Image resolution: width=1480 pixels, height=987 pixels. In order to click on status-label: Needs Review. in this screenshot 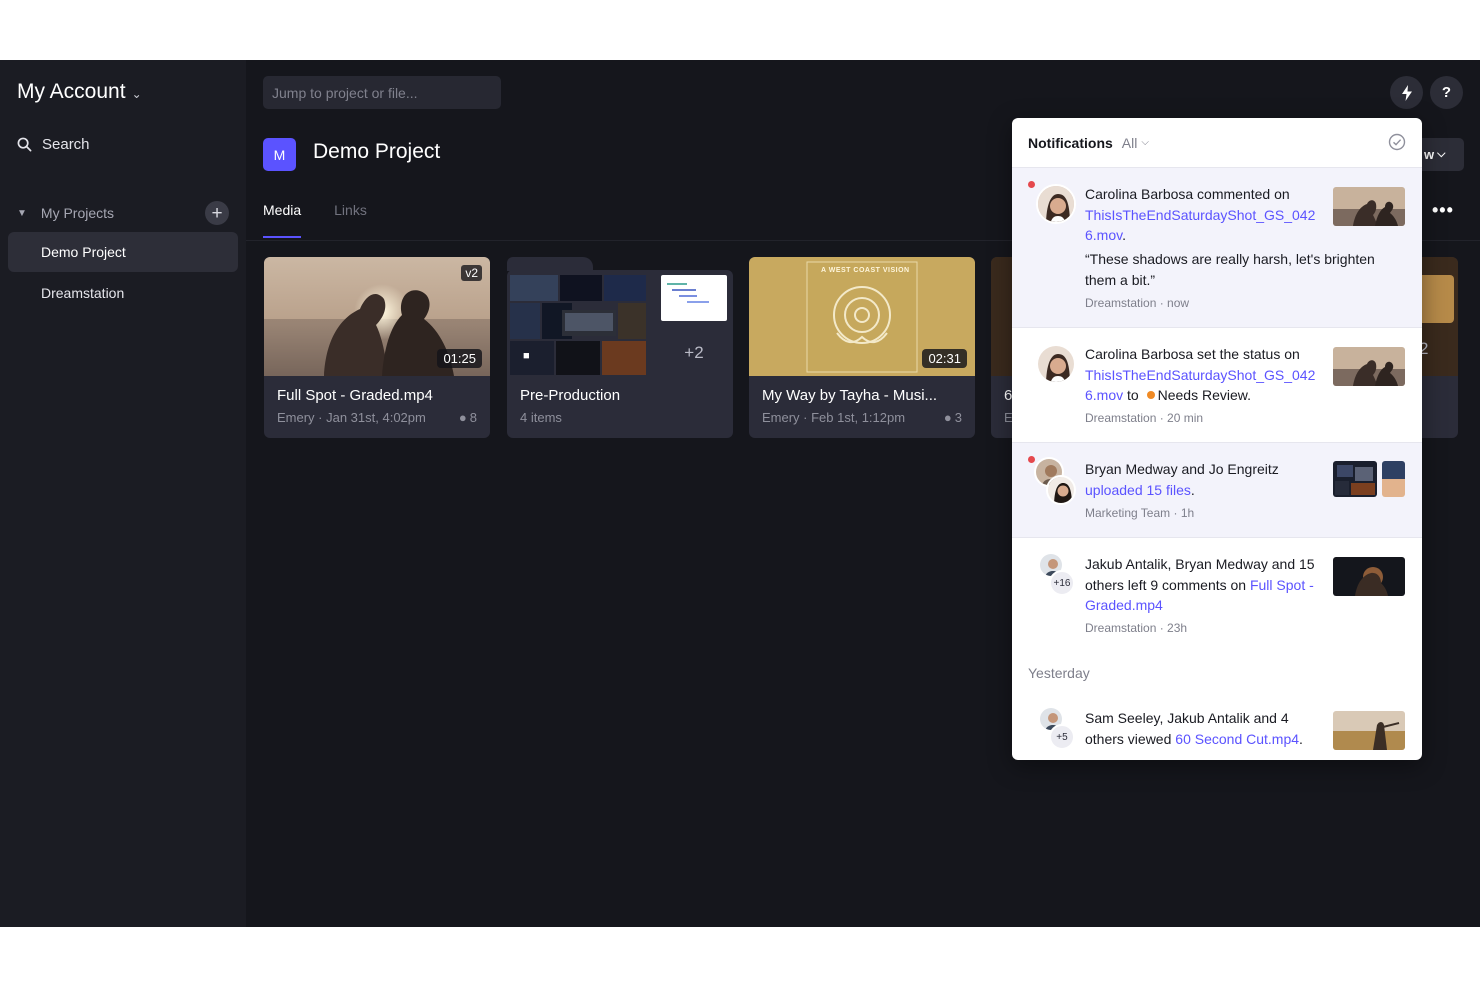, I will do `click(1204, 395)`.